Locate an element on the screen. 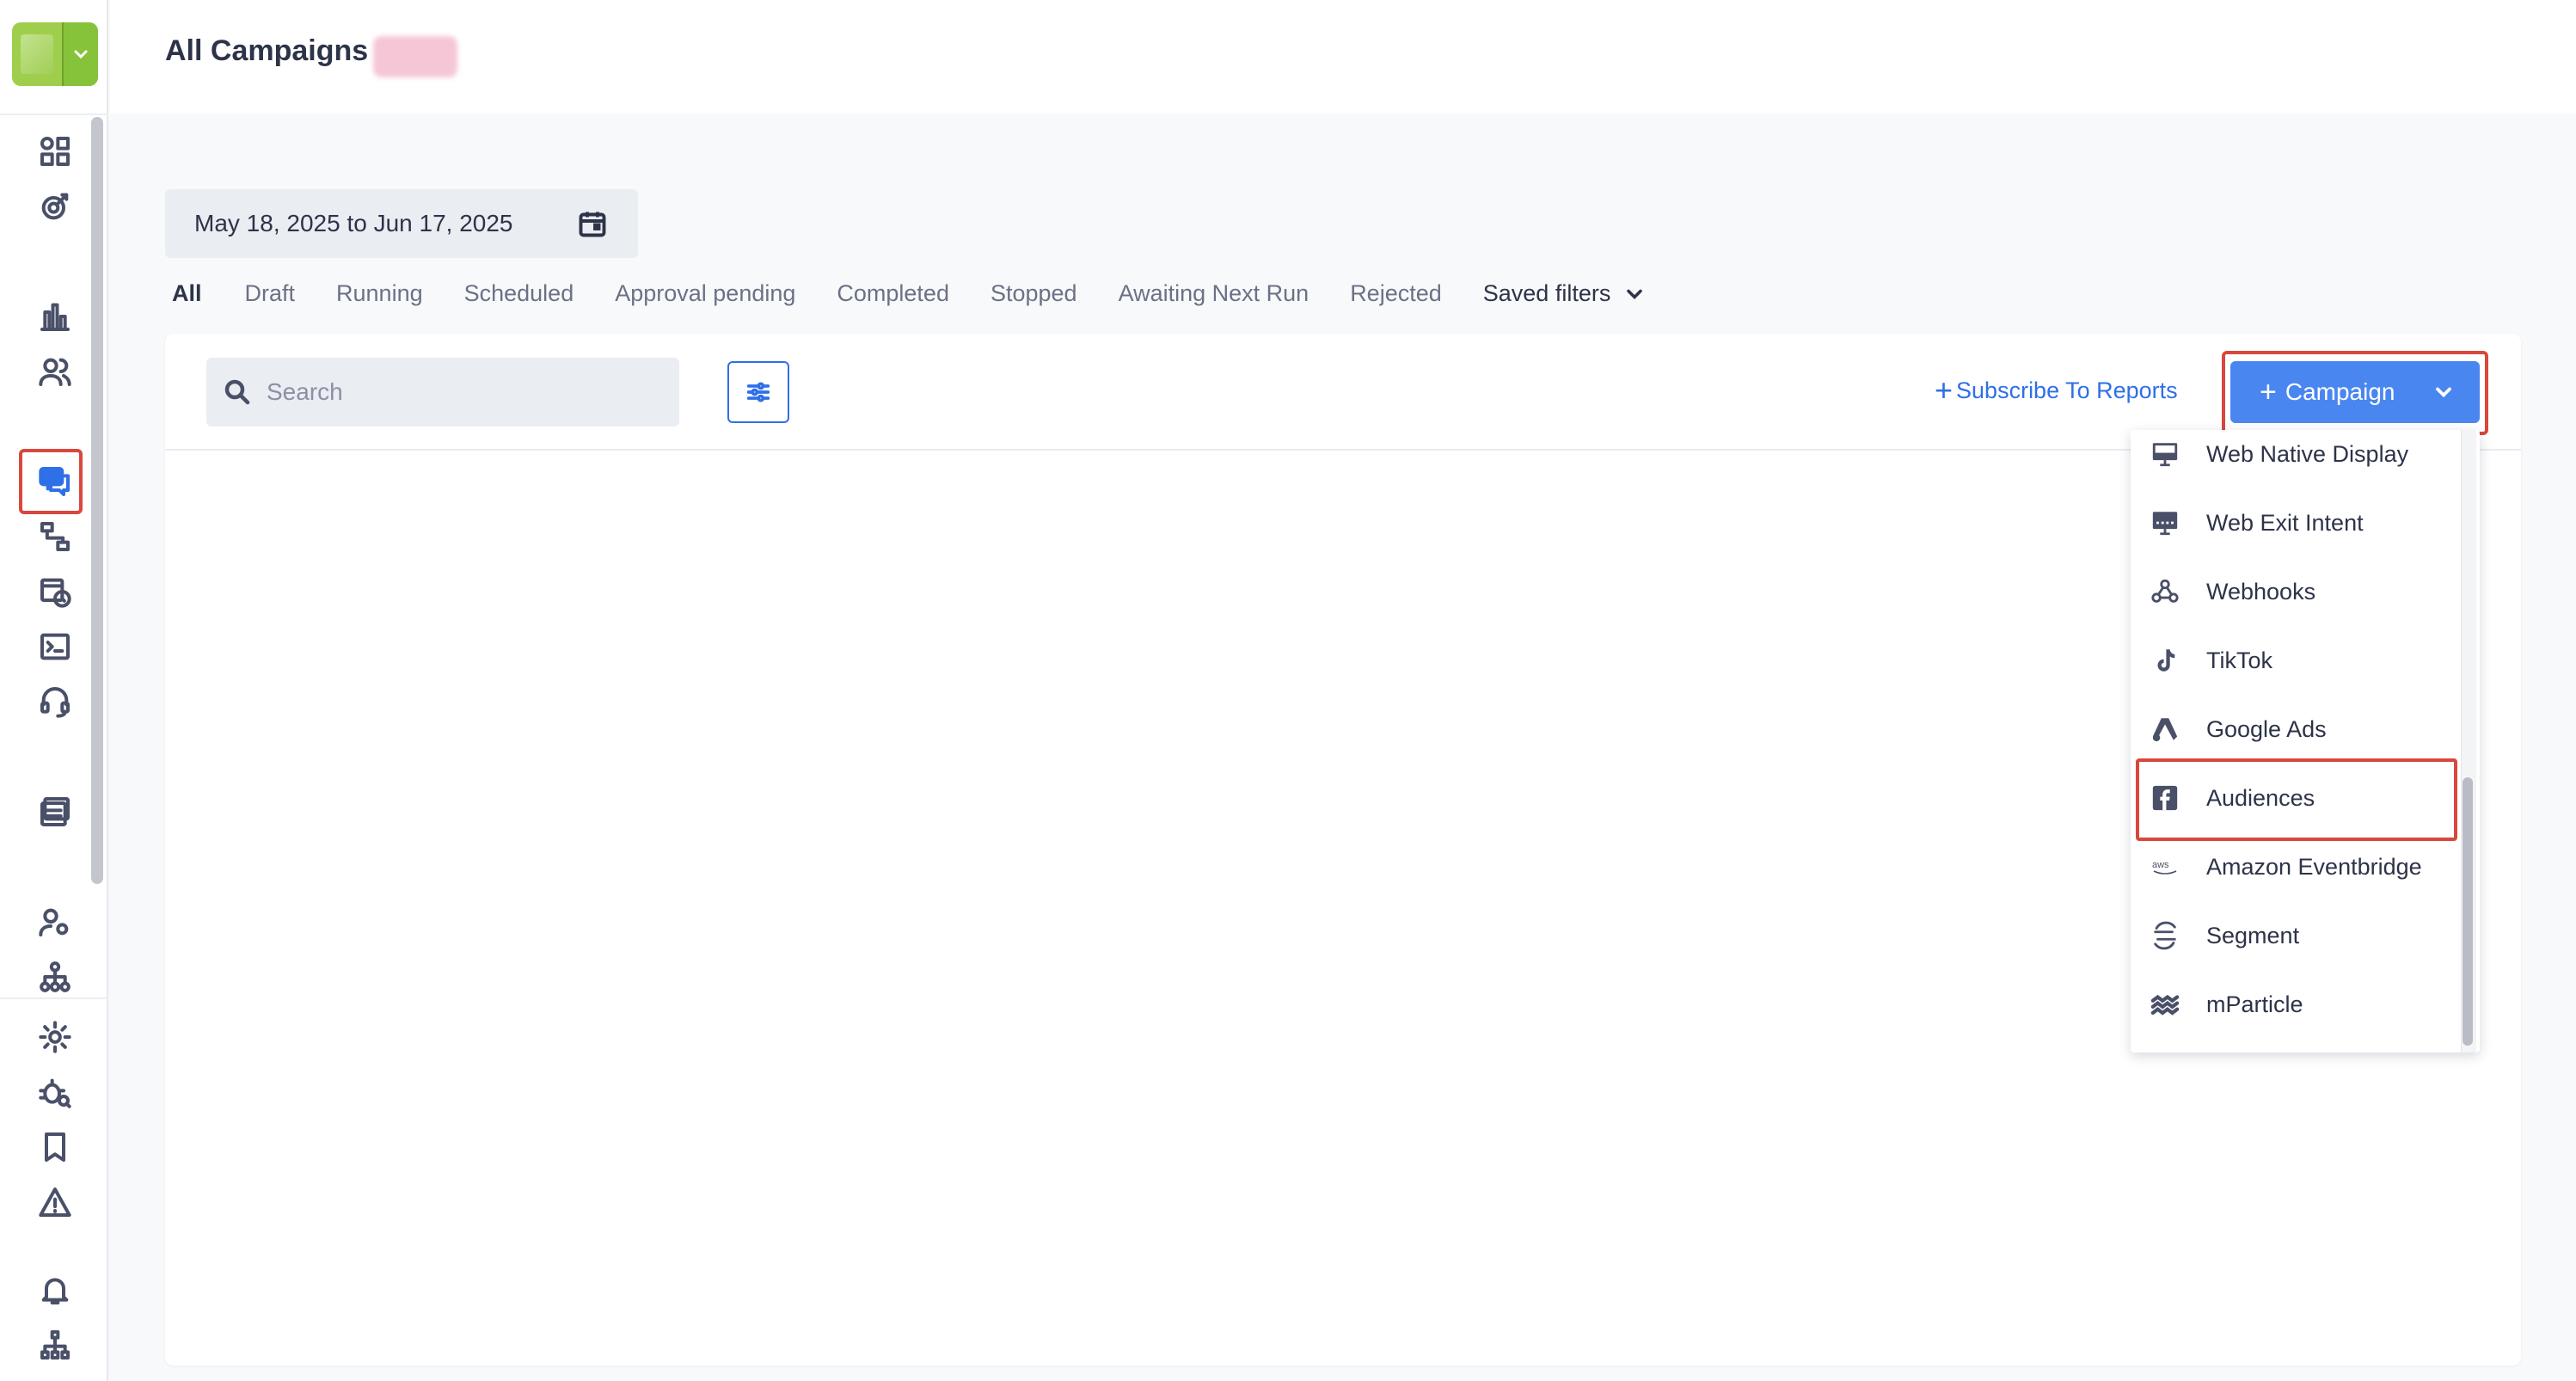 The image size is (2576, 1381). analytics-icon is located at coordinates (55, 316).